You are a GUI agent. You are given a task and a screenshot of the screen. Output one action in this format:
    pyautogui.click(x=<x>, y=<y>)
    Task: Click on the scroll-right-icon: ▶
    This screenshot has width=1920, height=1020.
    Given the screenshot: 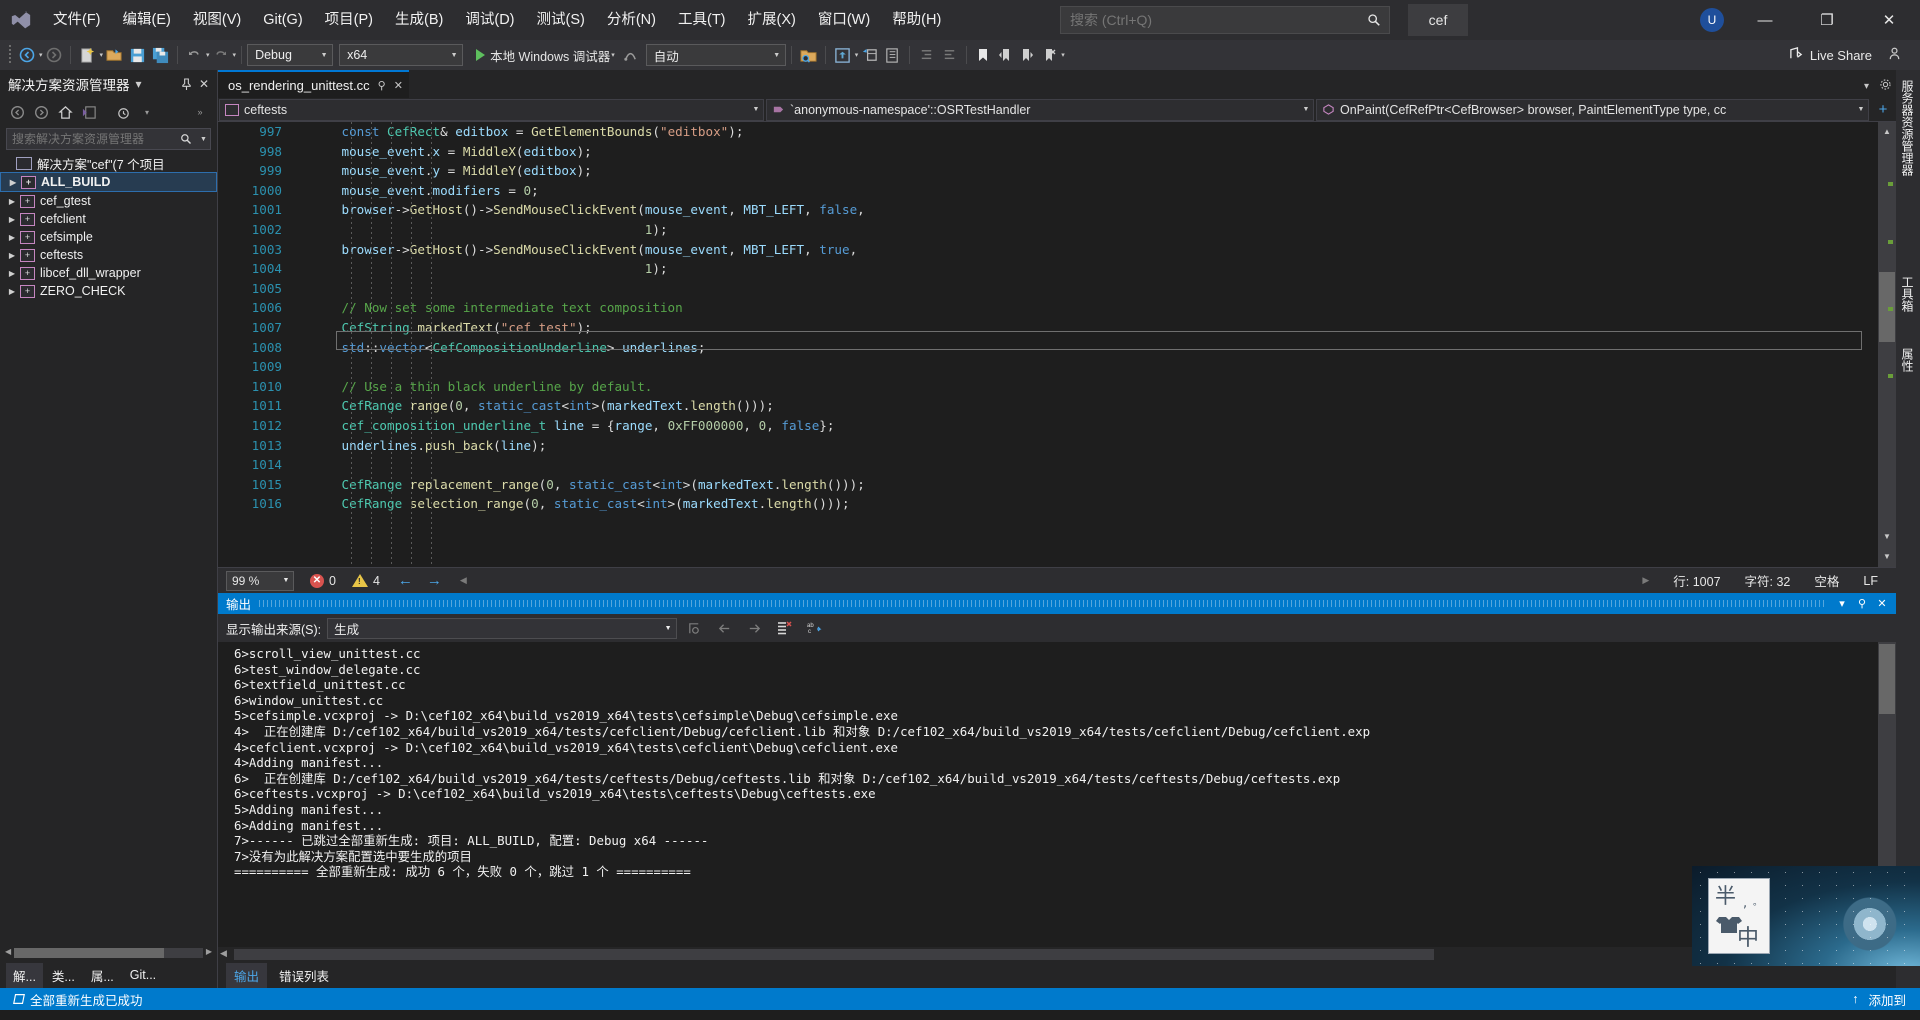 What is the action you would take?
    pyautogui.click(x=209, y=951)
    